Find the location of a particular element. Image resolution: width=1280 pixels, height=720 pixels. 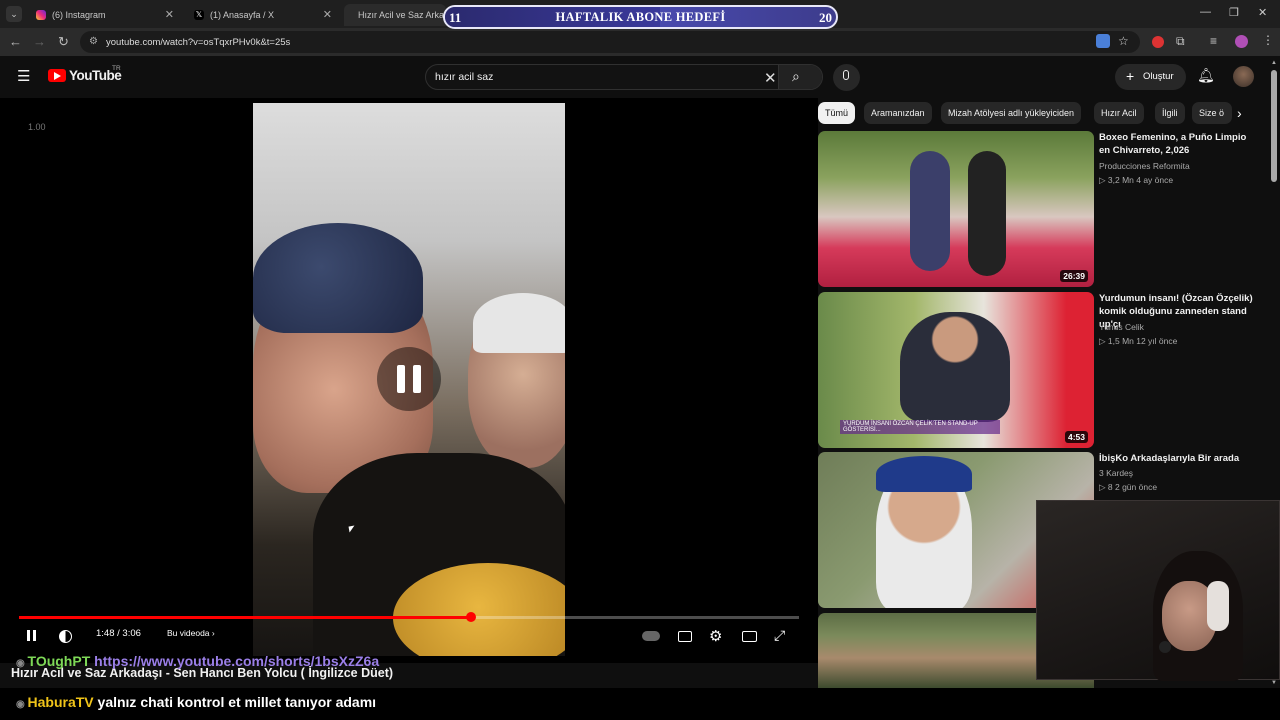

browser-menu-icon: ⋮ is located at coordinates (1268, 40).